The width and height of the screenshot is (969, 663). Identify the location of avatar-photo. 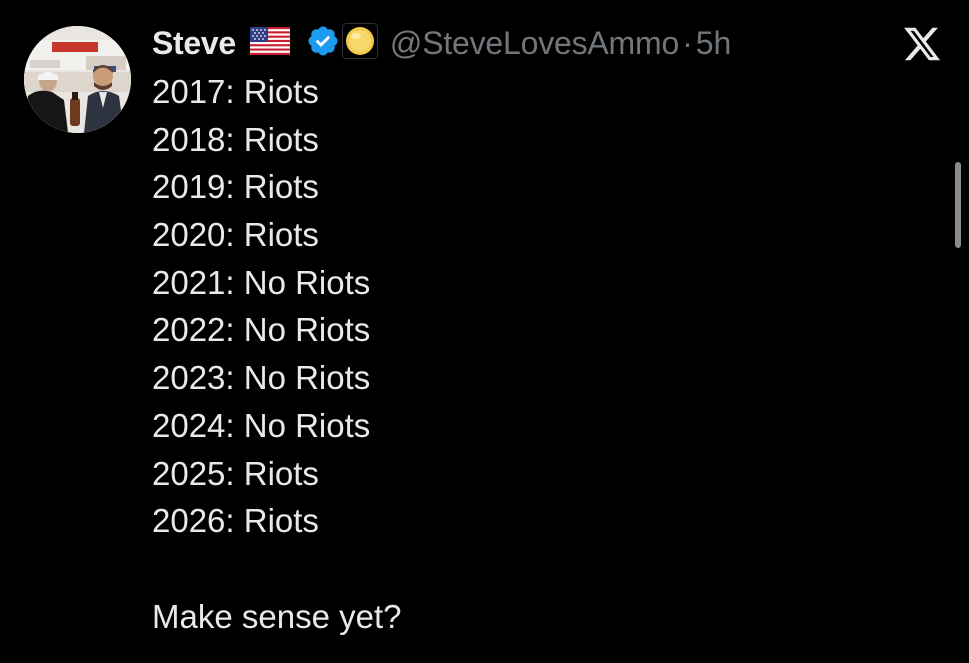
(77, 79).